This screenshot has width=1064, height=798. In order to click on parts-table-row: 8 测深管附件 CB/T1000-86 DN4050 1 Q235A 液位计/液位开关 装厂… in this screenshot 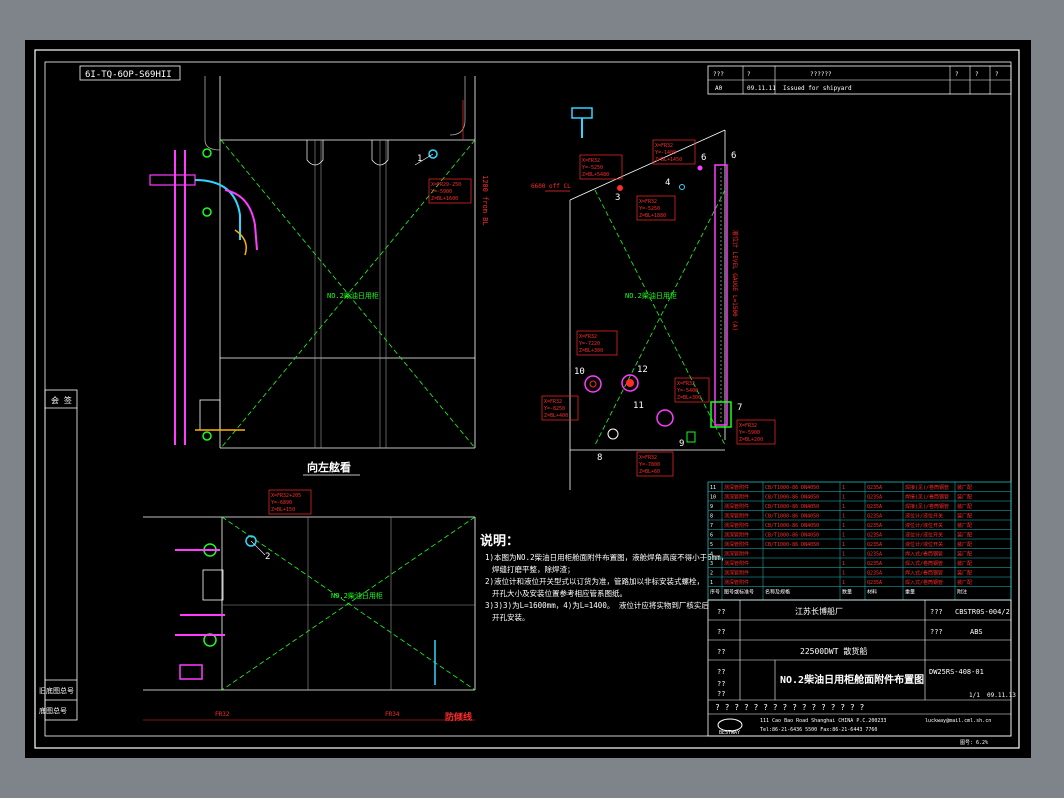, I will do `click(859, 517)`.